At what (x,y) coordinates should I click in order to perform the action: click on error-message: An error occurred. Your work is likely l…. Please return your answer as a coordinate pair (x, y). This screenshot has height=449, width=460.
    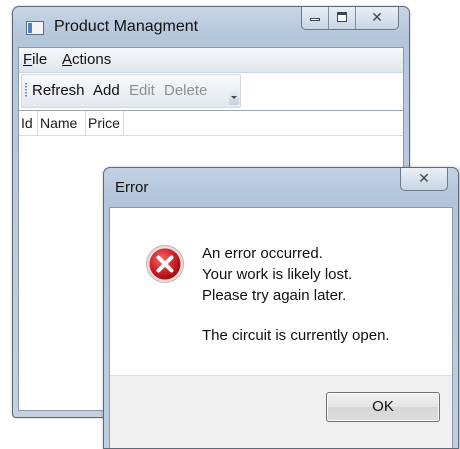
    Looking at the image, I should click on (296, 294).